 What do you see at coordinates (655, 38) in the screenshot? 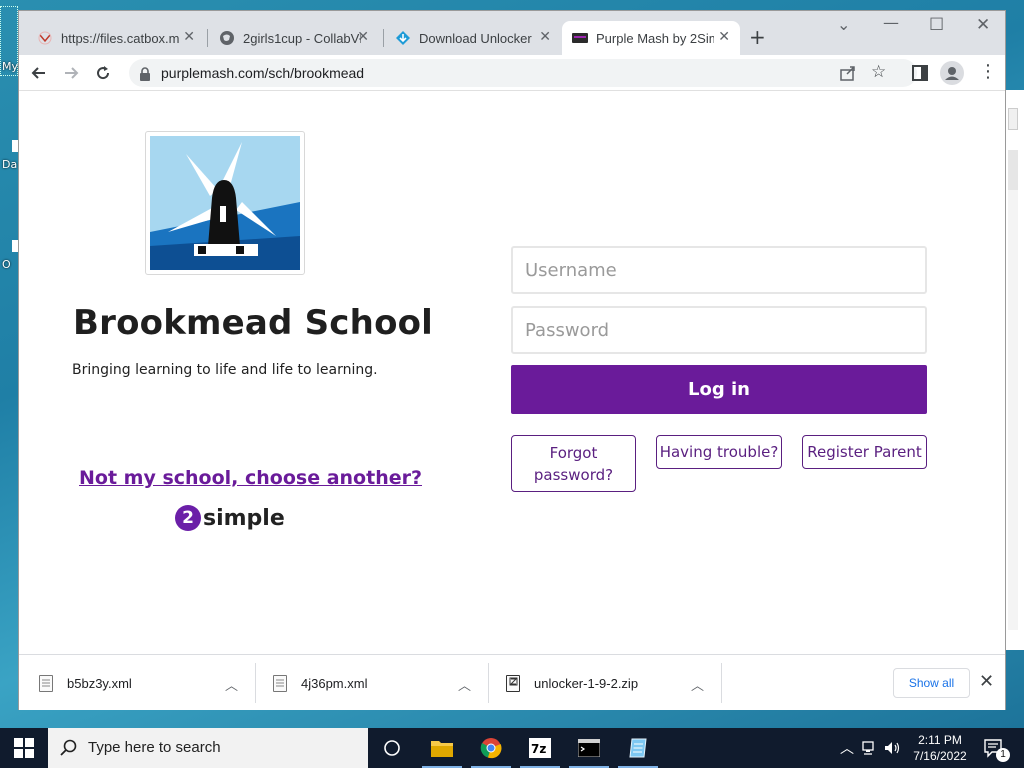
I see `tab-title: Purple Mash by 2Sim` at bounding box center [655, 38].